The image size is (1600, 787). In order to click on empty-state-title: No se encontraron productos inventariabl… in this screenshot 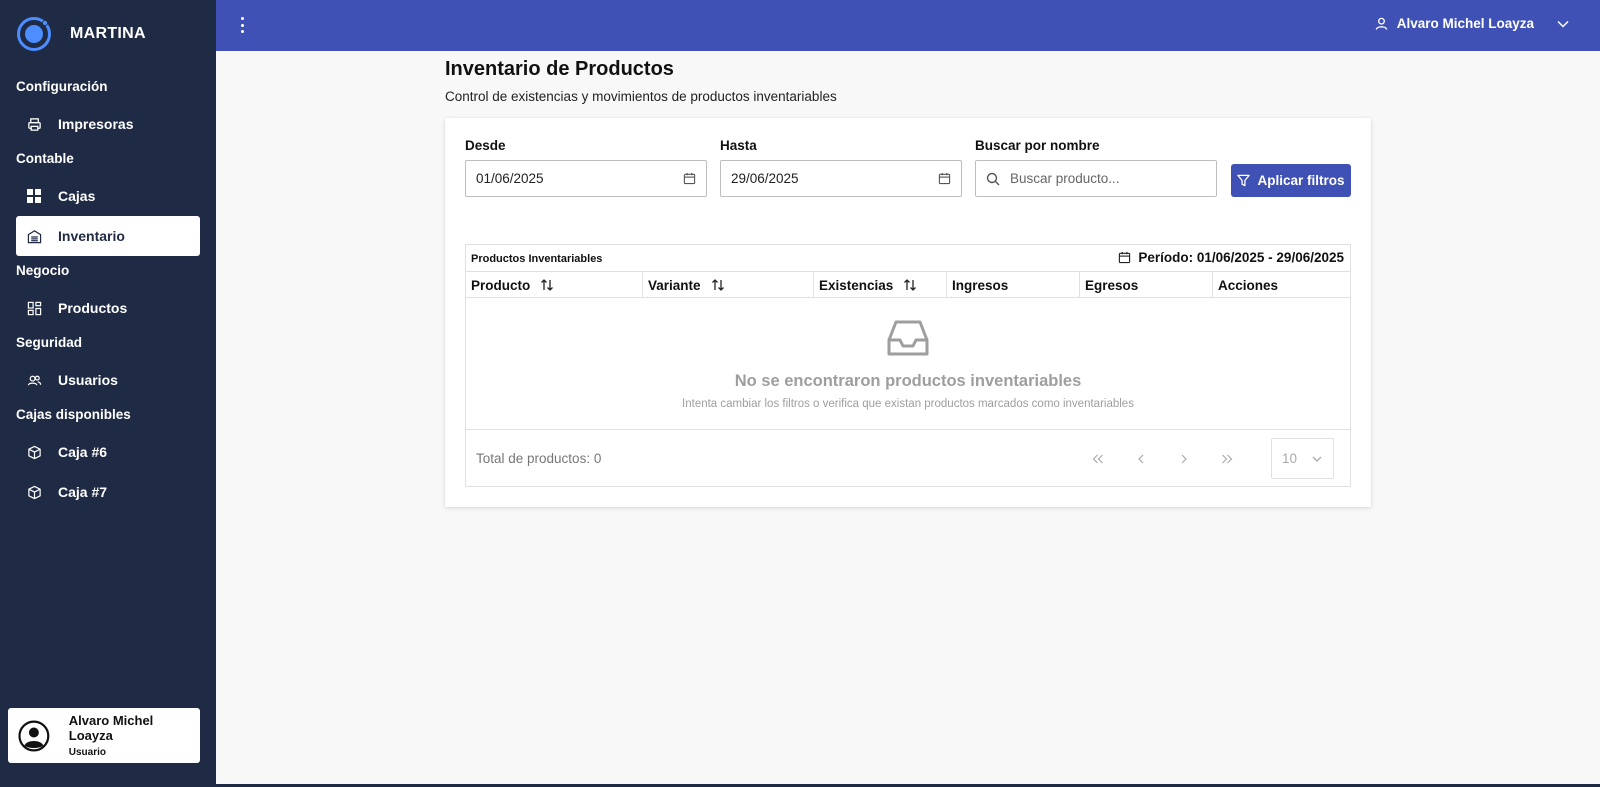, I will do `click(908, 381)`.